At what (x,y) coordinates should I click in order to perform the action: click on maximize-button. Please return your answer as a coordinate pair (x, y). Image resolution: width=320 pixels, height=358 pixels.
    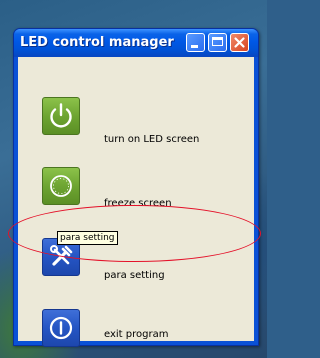
    Looking at the image, I should click on (217, 42).